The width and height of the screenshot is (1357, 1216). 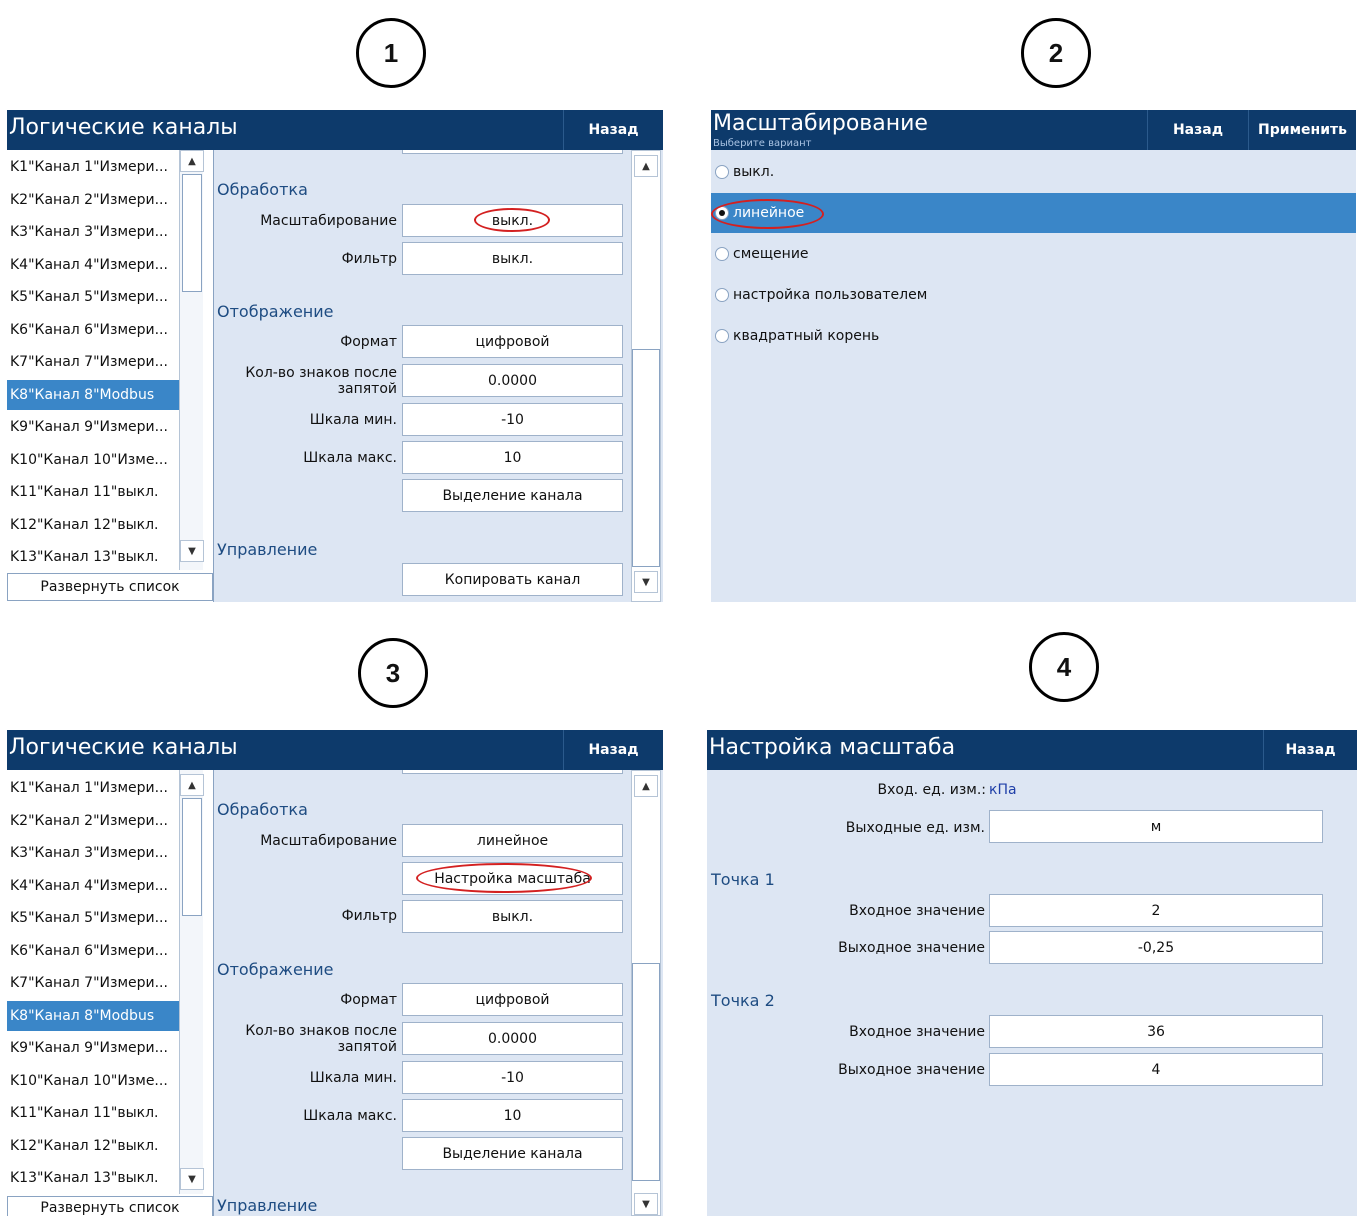 What do you see at coordinates (1156, 1069) in the screenshot?
I see `point-2-output-field: 4` at bounding box center [1156, 1069].